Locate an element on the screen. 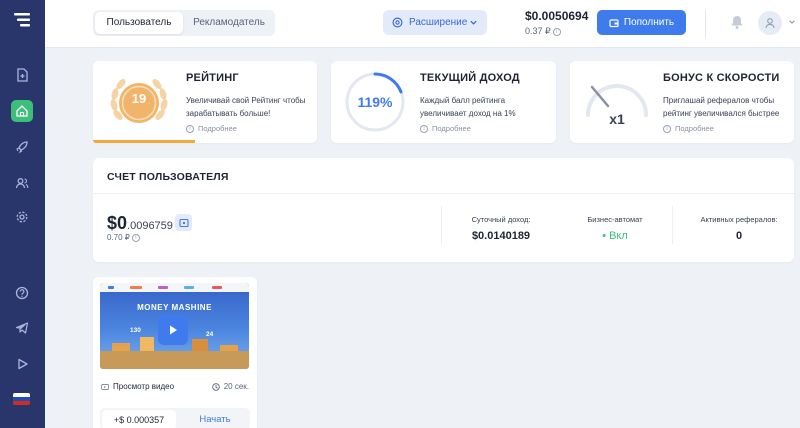 The height and width of the screenshot is (428, 800). sidebar-item-referrals is located at coordinates (22, 183).